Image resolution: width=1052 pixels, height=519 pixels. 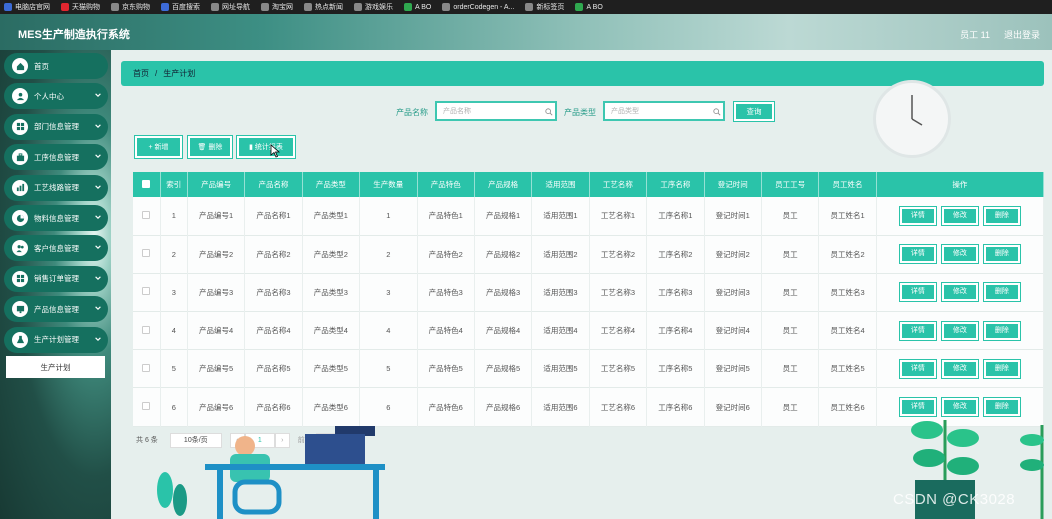 I want to click on table-cell: 产品编号4, so click(x=216, y=330).